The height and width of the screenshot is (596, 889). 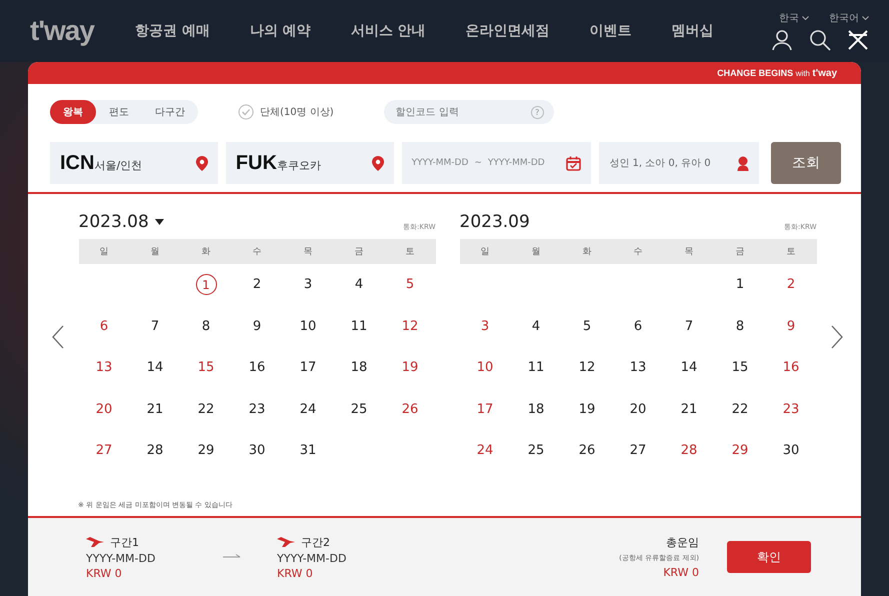 I want to click on weekday-label: 토, so click(x=791, y=252).